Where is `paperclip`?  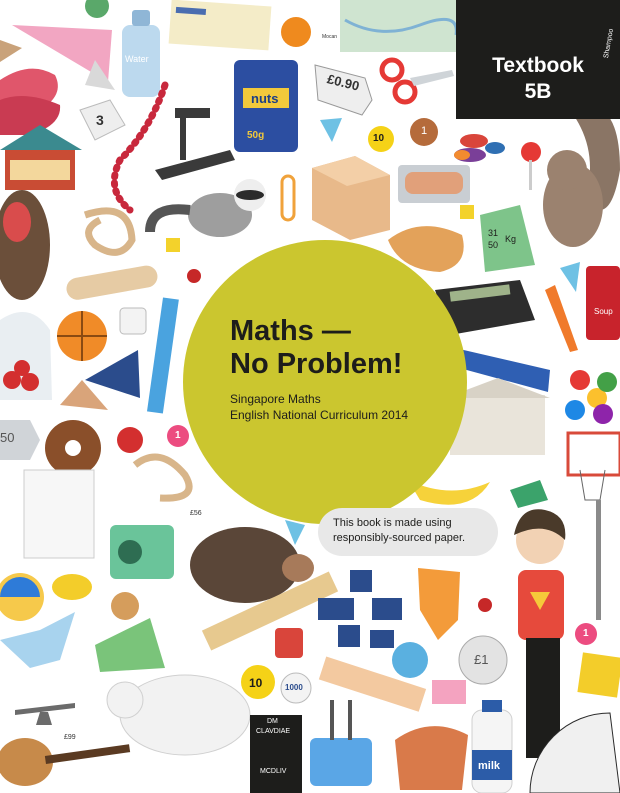
paperclip is located at coordinates (288, 198).